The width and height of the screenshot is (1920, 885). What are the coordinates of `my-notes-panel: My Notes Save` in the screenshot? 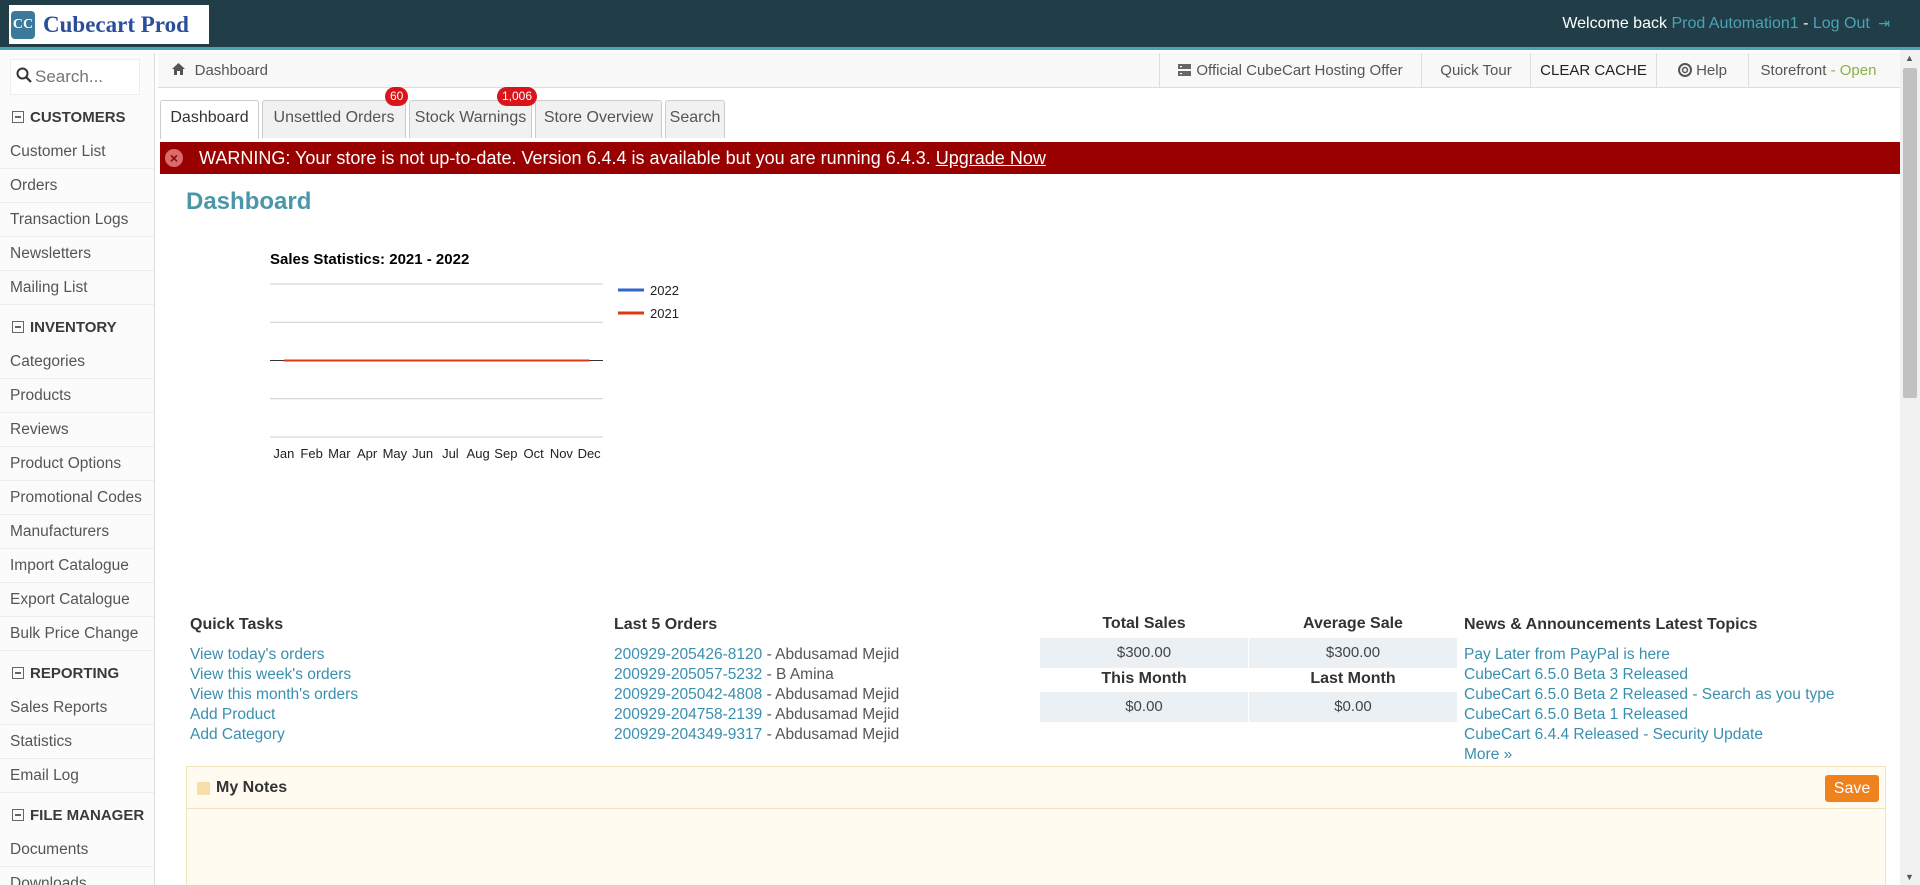 It's located at (1036, 825).